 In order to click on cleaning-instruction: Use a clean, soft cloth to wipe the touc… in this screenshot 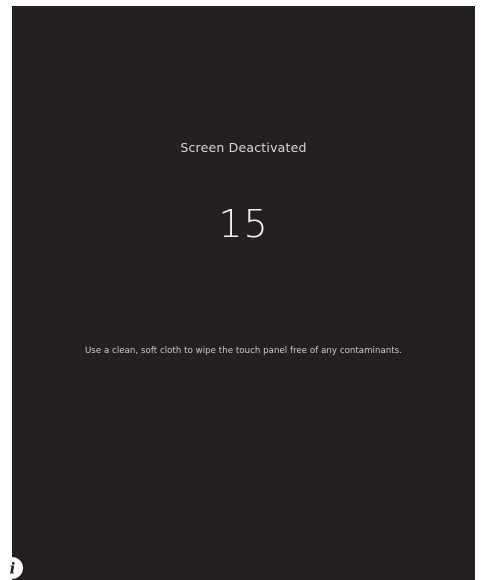, I will do `click(243, 351)`.